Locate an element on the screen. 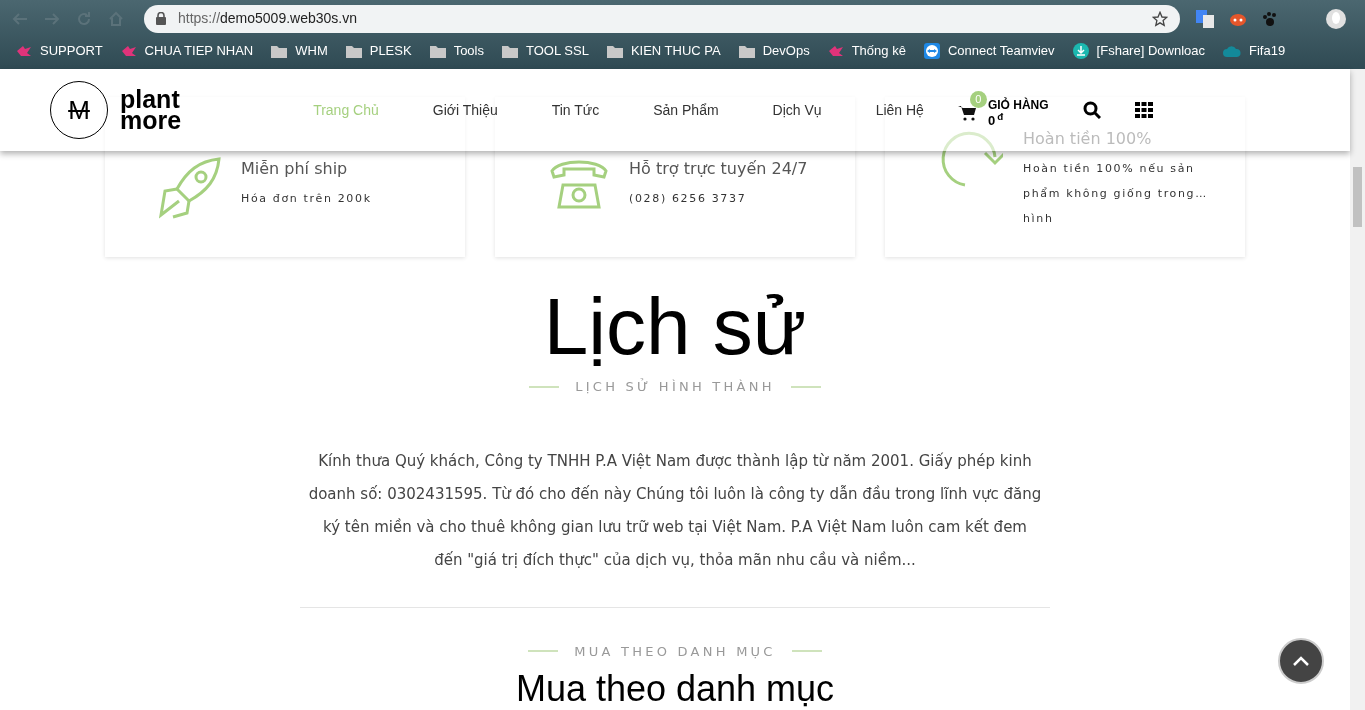  grid-menu-icon is located at coordinates (1143, 110).